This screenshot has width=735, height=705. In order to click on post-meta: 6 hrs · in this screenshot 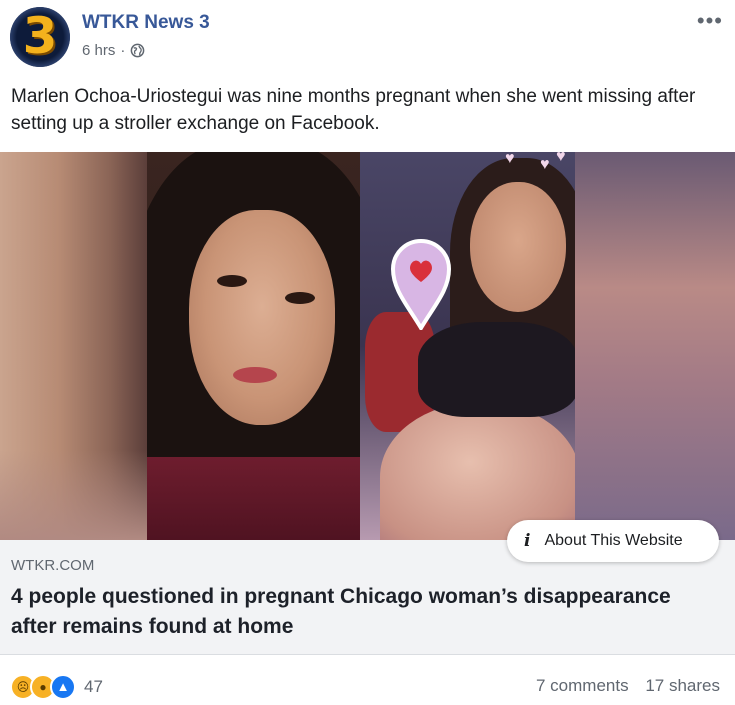, I will do `click(113, 50)`.